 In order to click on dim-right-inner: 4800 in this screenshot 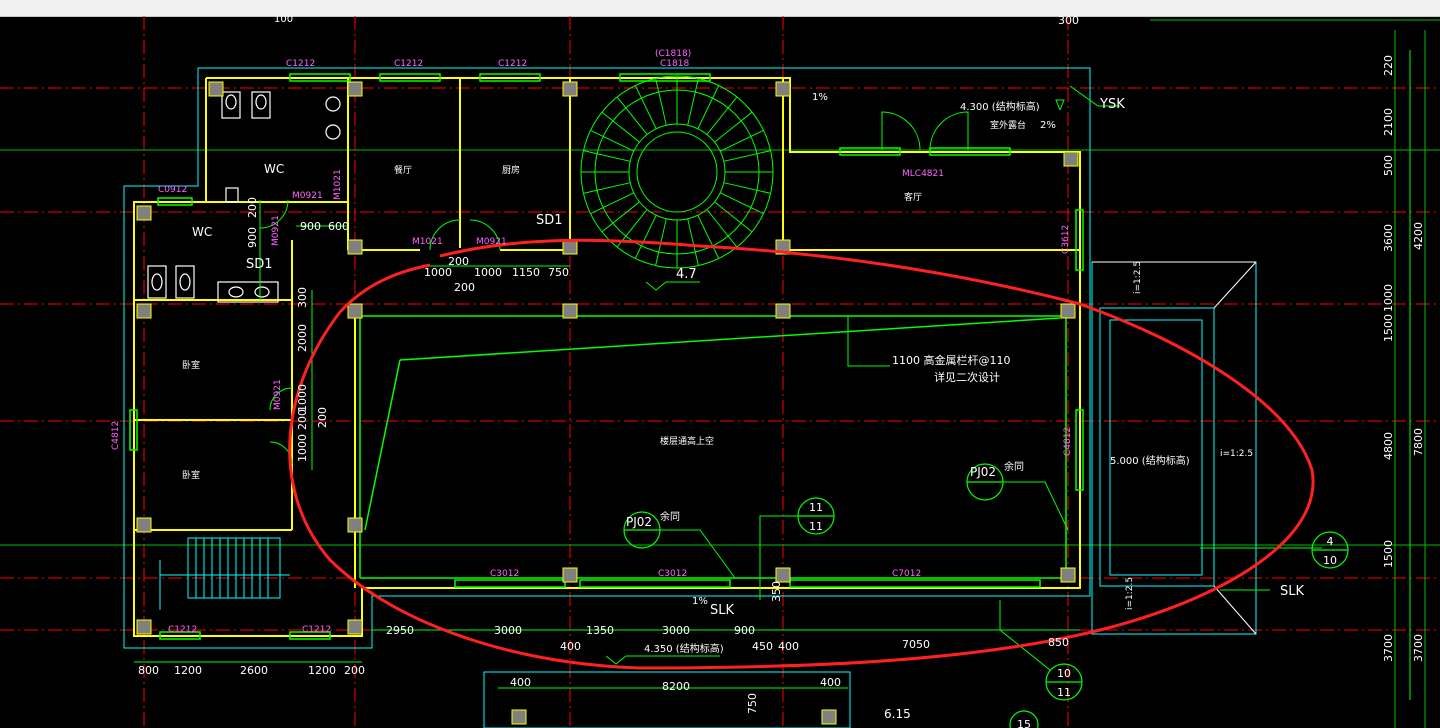, I will do `click(1388, 446)`.